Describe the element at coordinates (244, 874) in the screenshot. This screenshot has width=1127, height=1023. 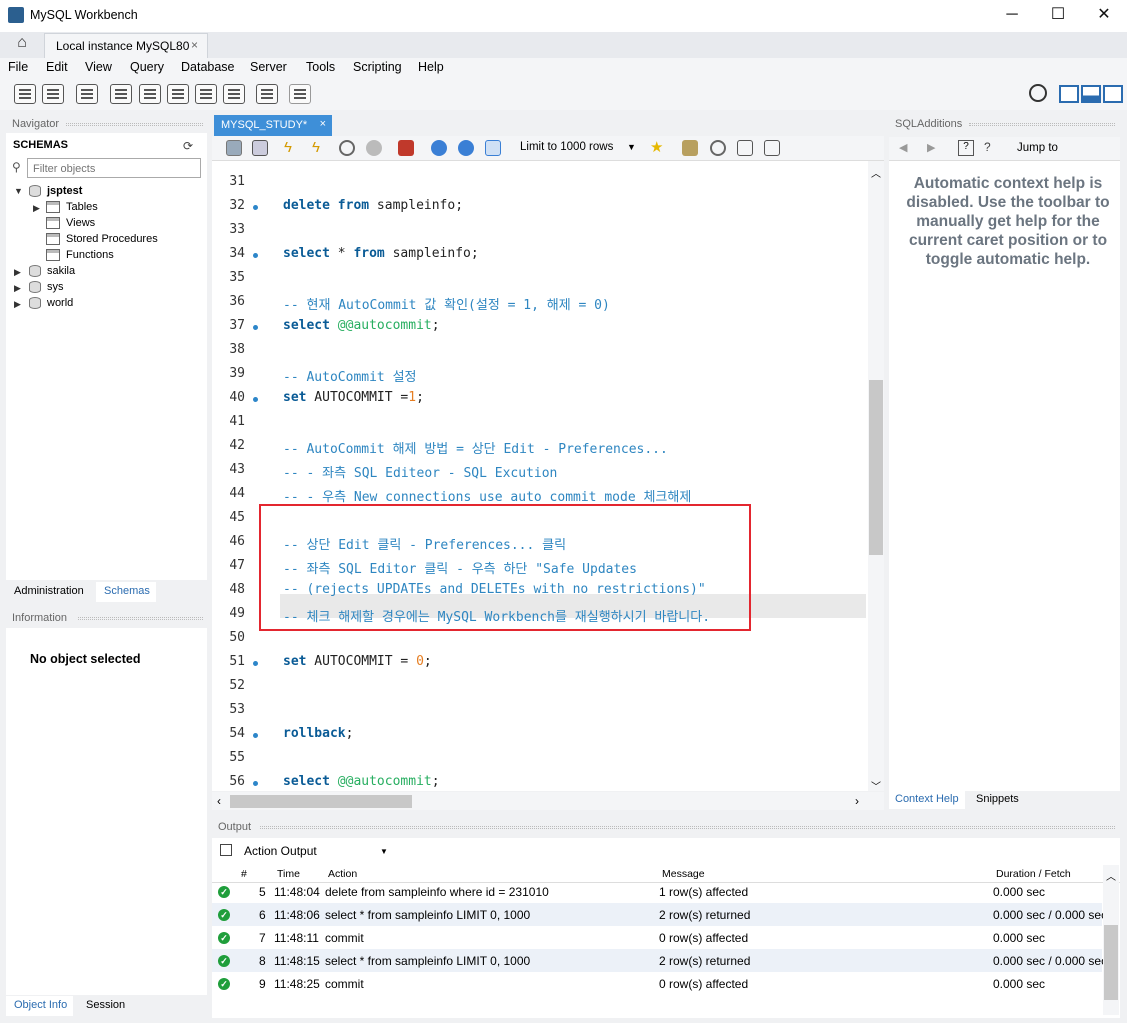
I see `column-header-number: #` at that location.